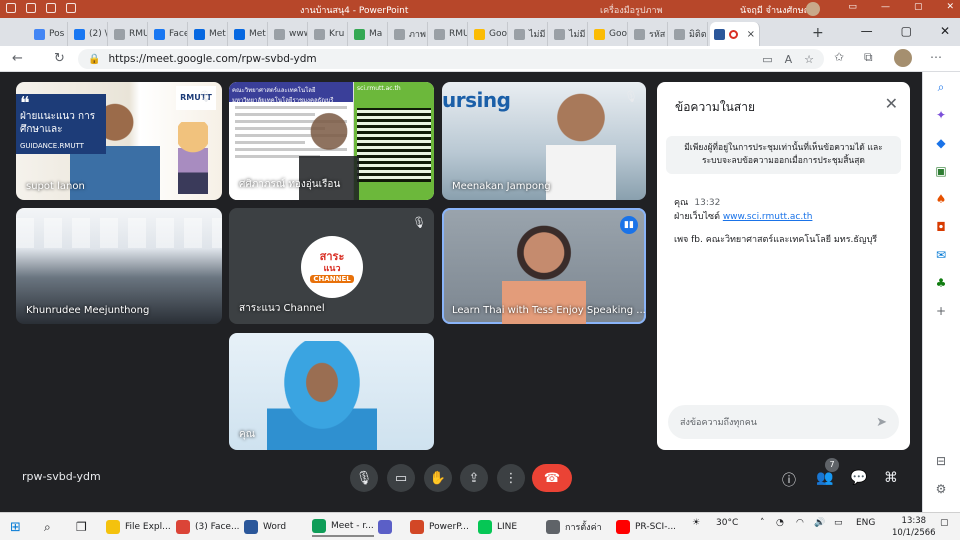 The height and width of the screenshot is (540, 960). What do you see at coordinates (71, 8) in the screenshot?
I see `present-icon` at bounding box center [71, 8].